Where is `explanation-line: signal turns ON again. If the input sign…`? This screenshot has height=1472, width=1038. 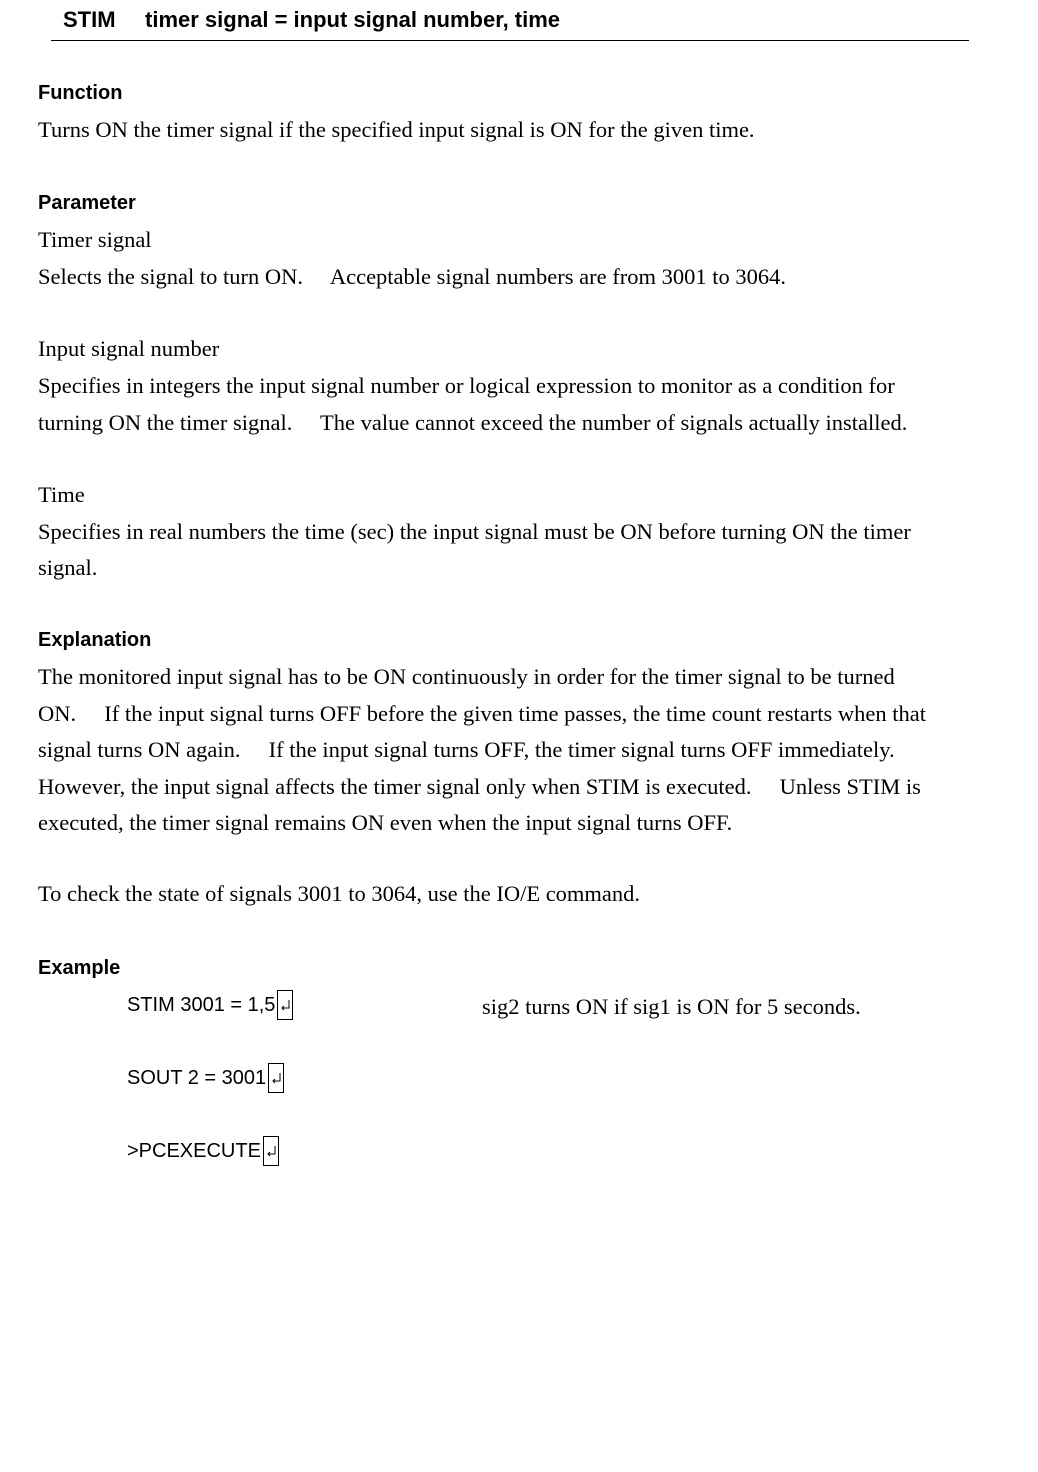
explanation-line: signal turns ON again. If the input sign… is located at coordinates (466, 749).